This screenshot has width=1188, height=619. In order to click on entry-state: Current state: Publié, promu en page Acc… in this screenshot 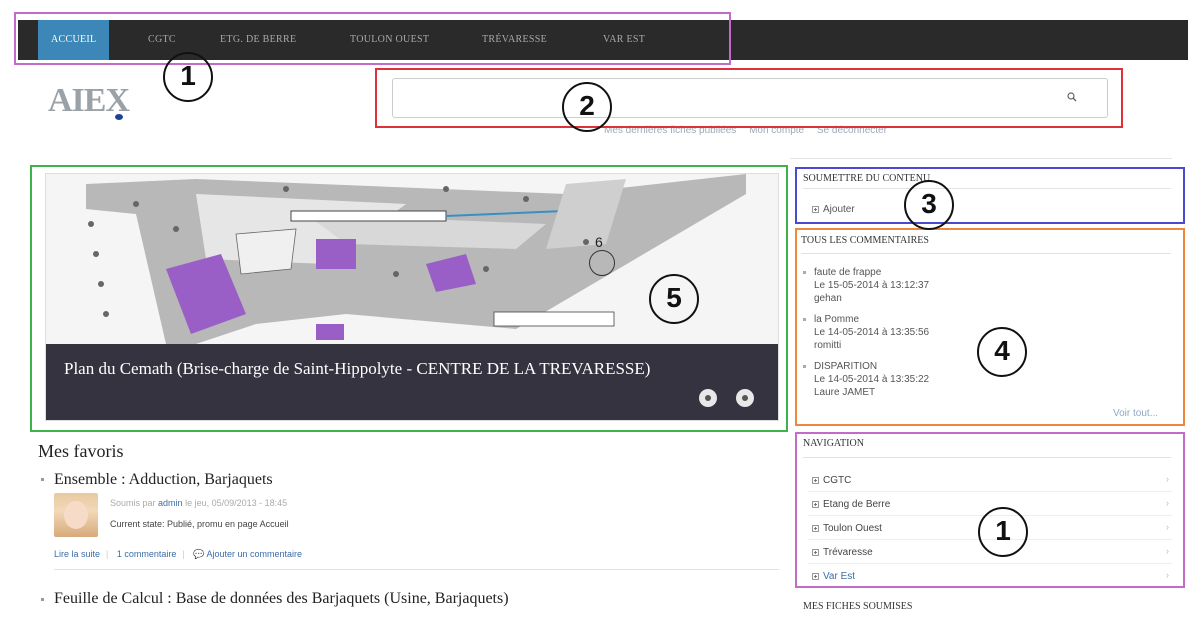, I will do `click(199, 524)`.